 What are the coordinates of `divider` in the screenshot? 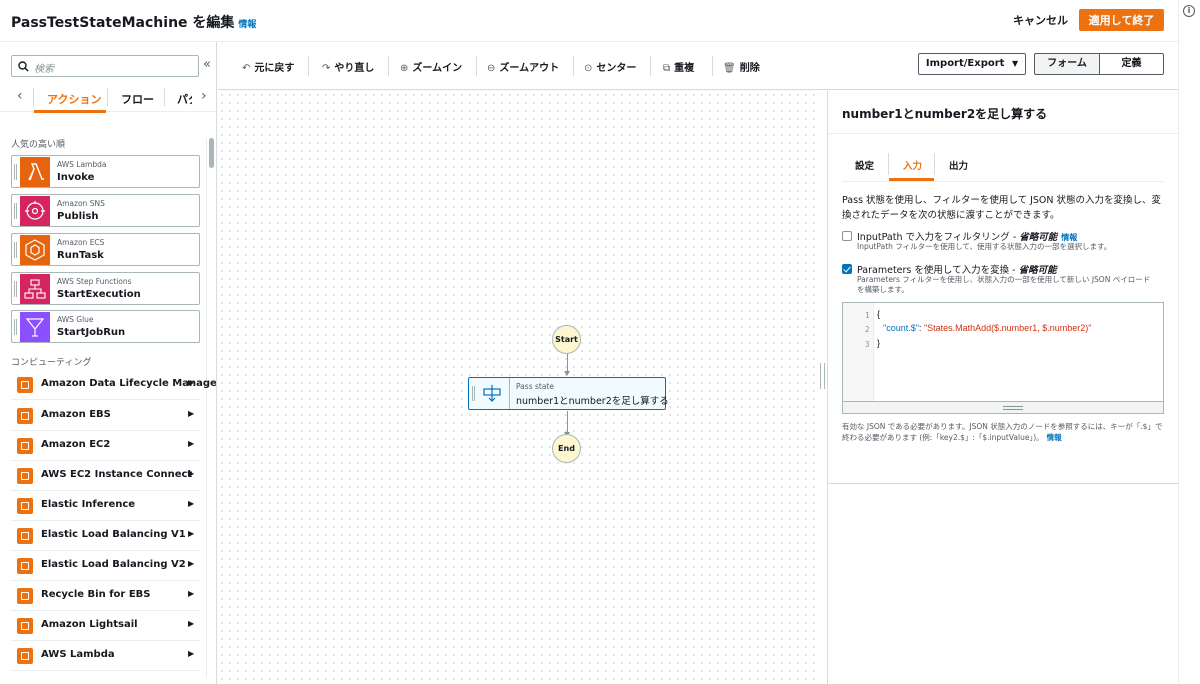 It's located at (1003, 133).